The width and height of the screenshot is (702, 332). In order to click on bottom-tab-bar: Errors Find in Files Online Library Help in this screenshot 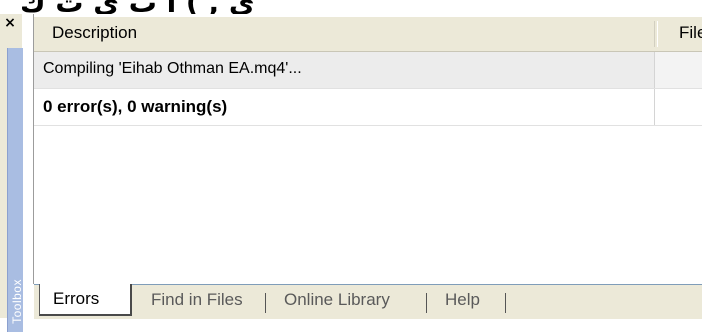, I will do `click(368, 301)`.